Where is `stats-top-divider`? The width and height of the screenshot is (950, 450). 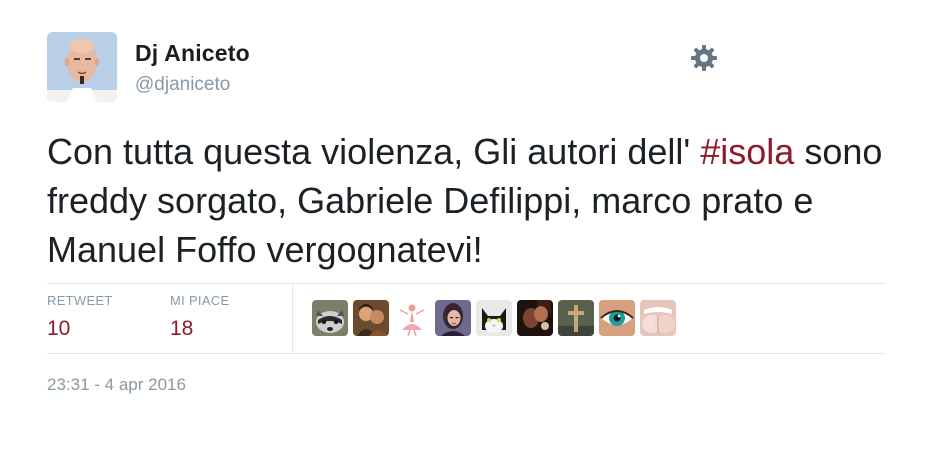 stats-top-divider is located at coordinates (466, 283).